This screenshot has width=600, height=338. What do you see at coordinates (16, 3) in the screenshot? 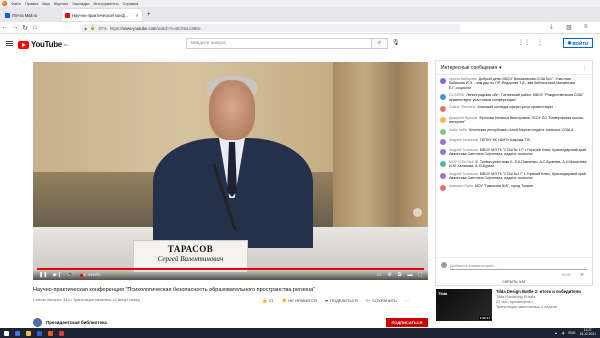
I see `menu-item-file: Файл` at bounding box center [16, 3].